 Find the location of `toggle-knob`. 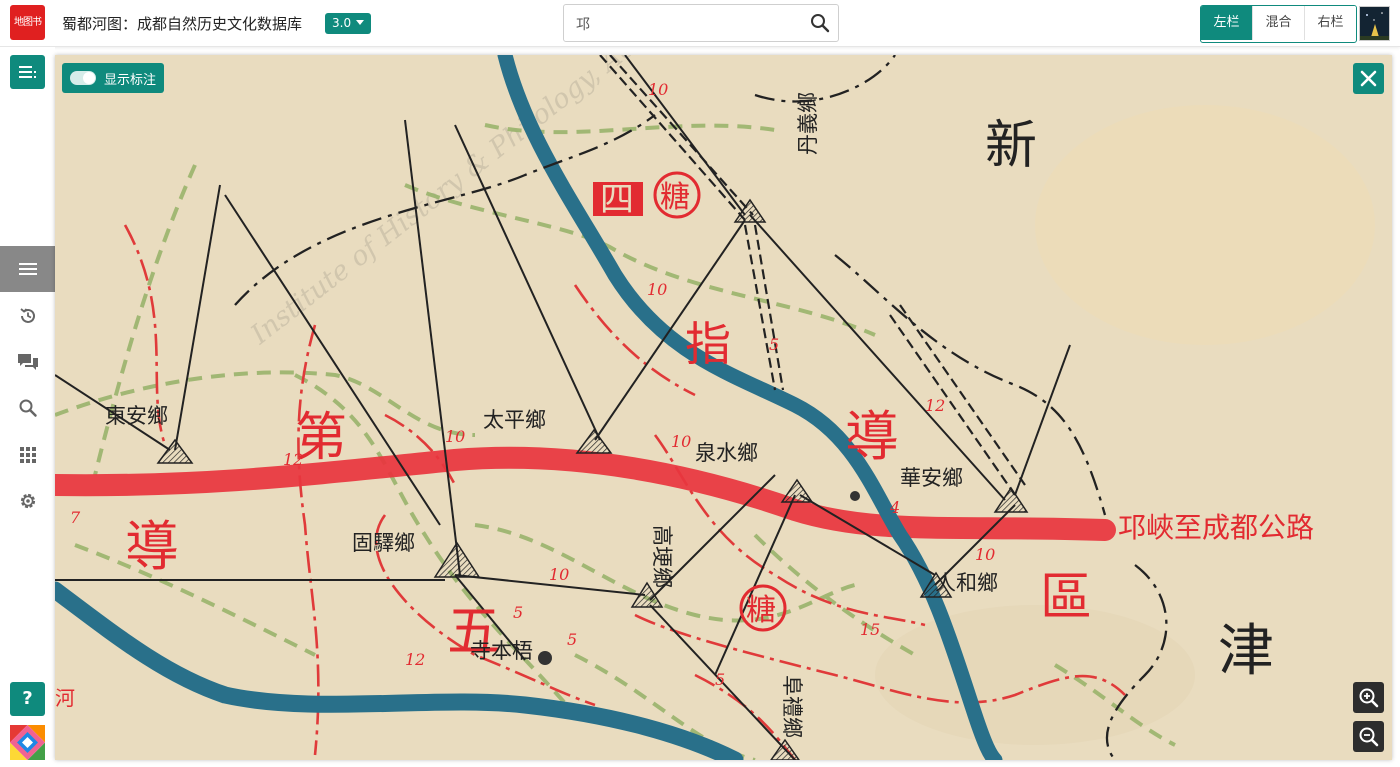

toggle-knob is located at coordinates (89, 78).